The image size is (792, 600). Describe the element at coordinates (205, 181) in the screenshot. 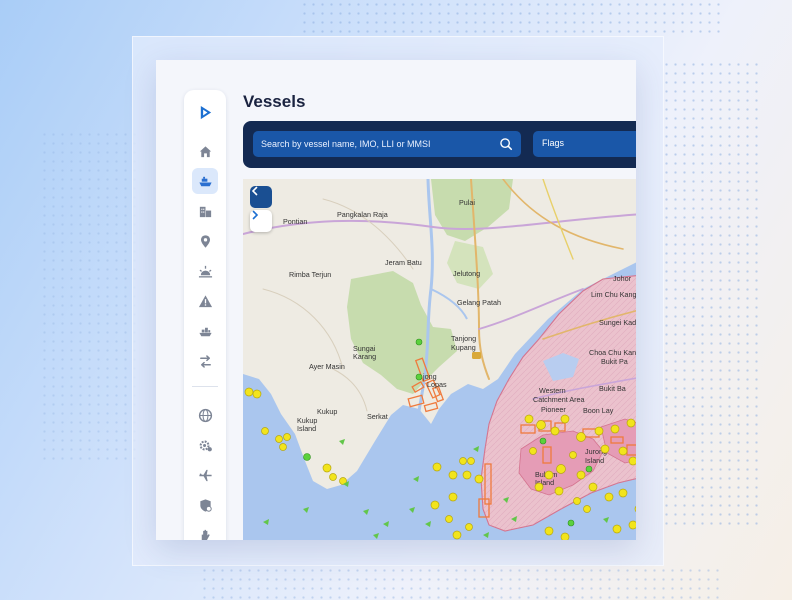

I see `vessel-icon` at that location.